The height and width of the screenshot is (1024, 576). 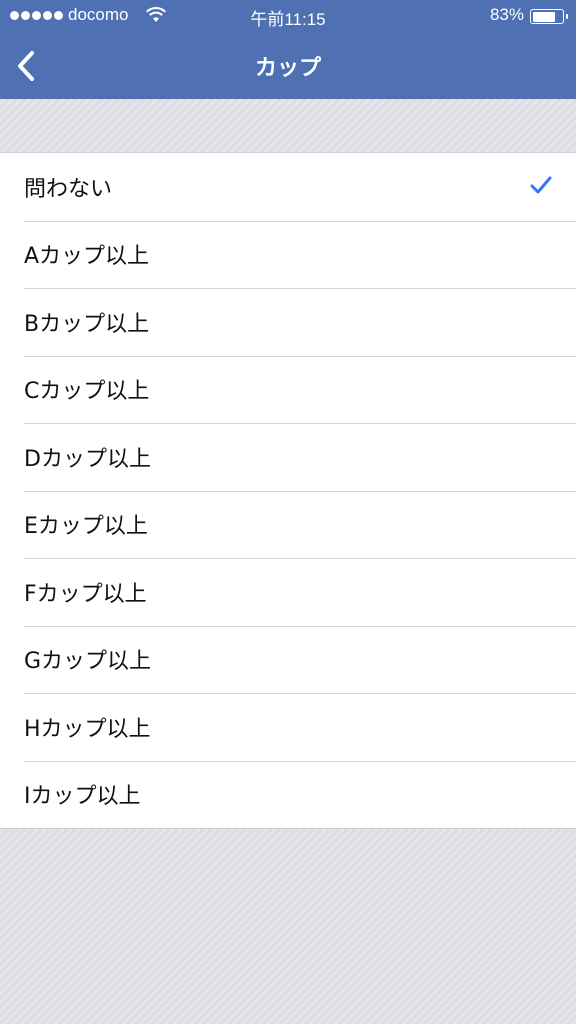 I want to click on battery-icon, so click(x=549, y=16).